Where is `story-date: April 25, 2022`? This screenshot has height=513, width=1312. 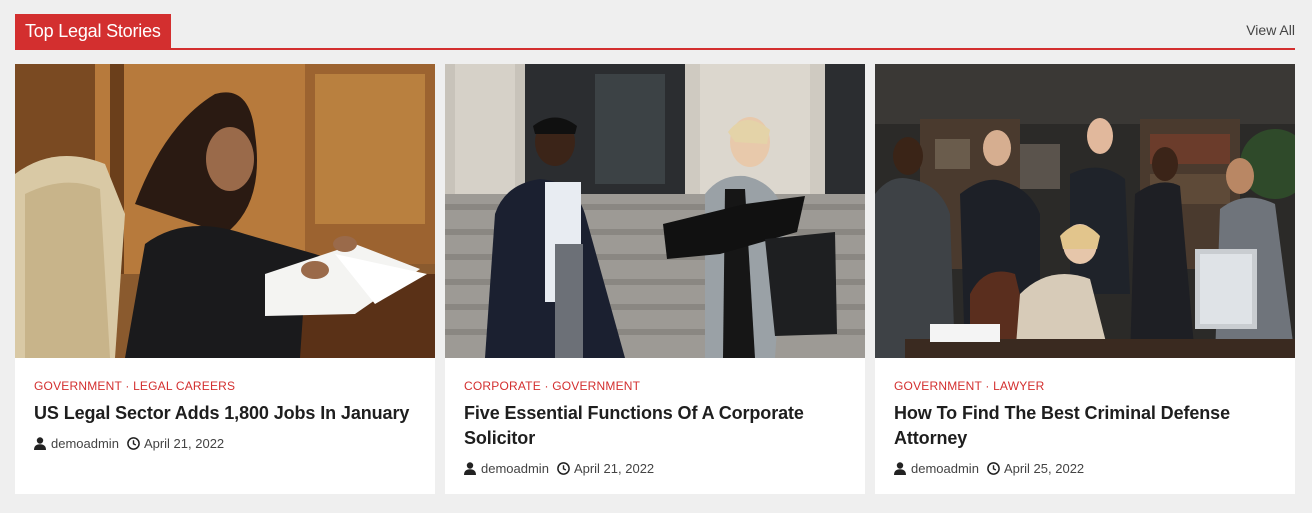 story-date: April 25, 2022 is located at coordinates (1044, 468).